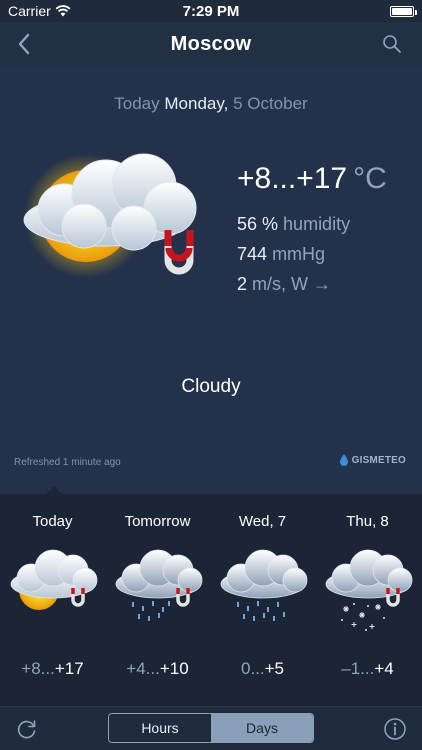 The image size is (422, 750). What do you see at coordinates (370, 178) in the screenshot?
I see `temperature-unit: °C` at bounding box center [370, 178].